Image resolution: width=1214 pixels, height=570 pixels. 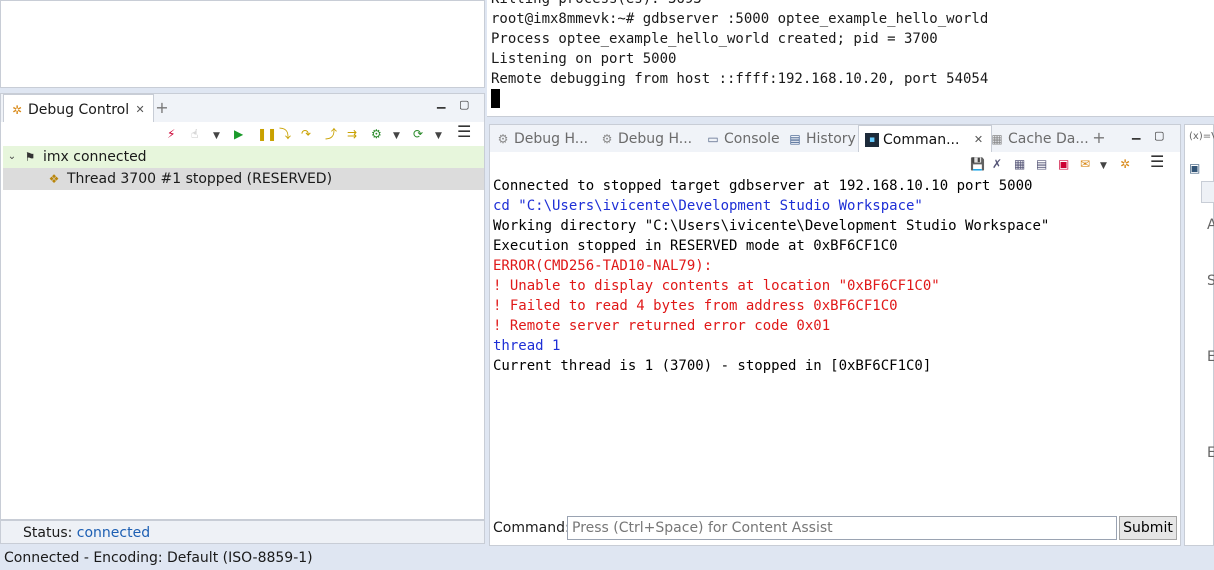 What do you see at coordinates (531, 528) in the screenshot?
I see `command-label: Command:` at bounding box center [531, 528].